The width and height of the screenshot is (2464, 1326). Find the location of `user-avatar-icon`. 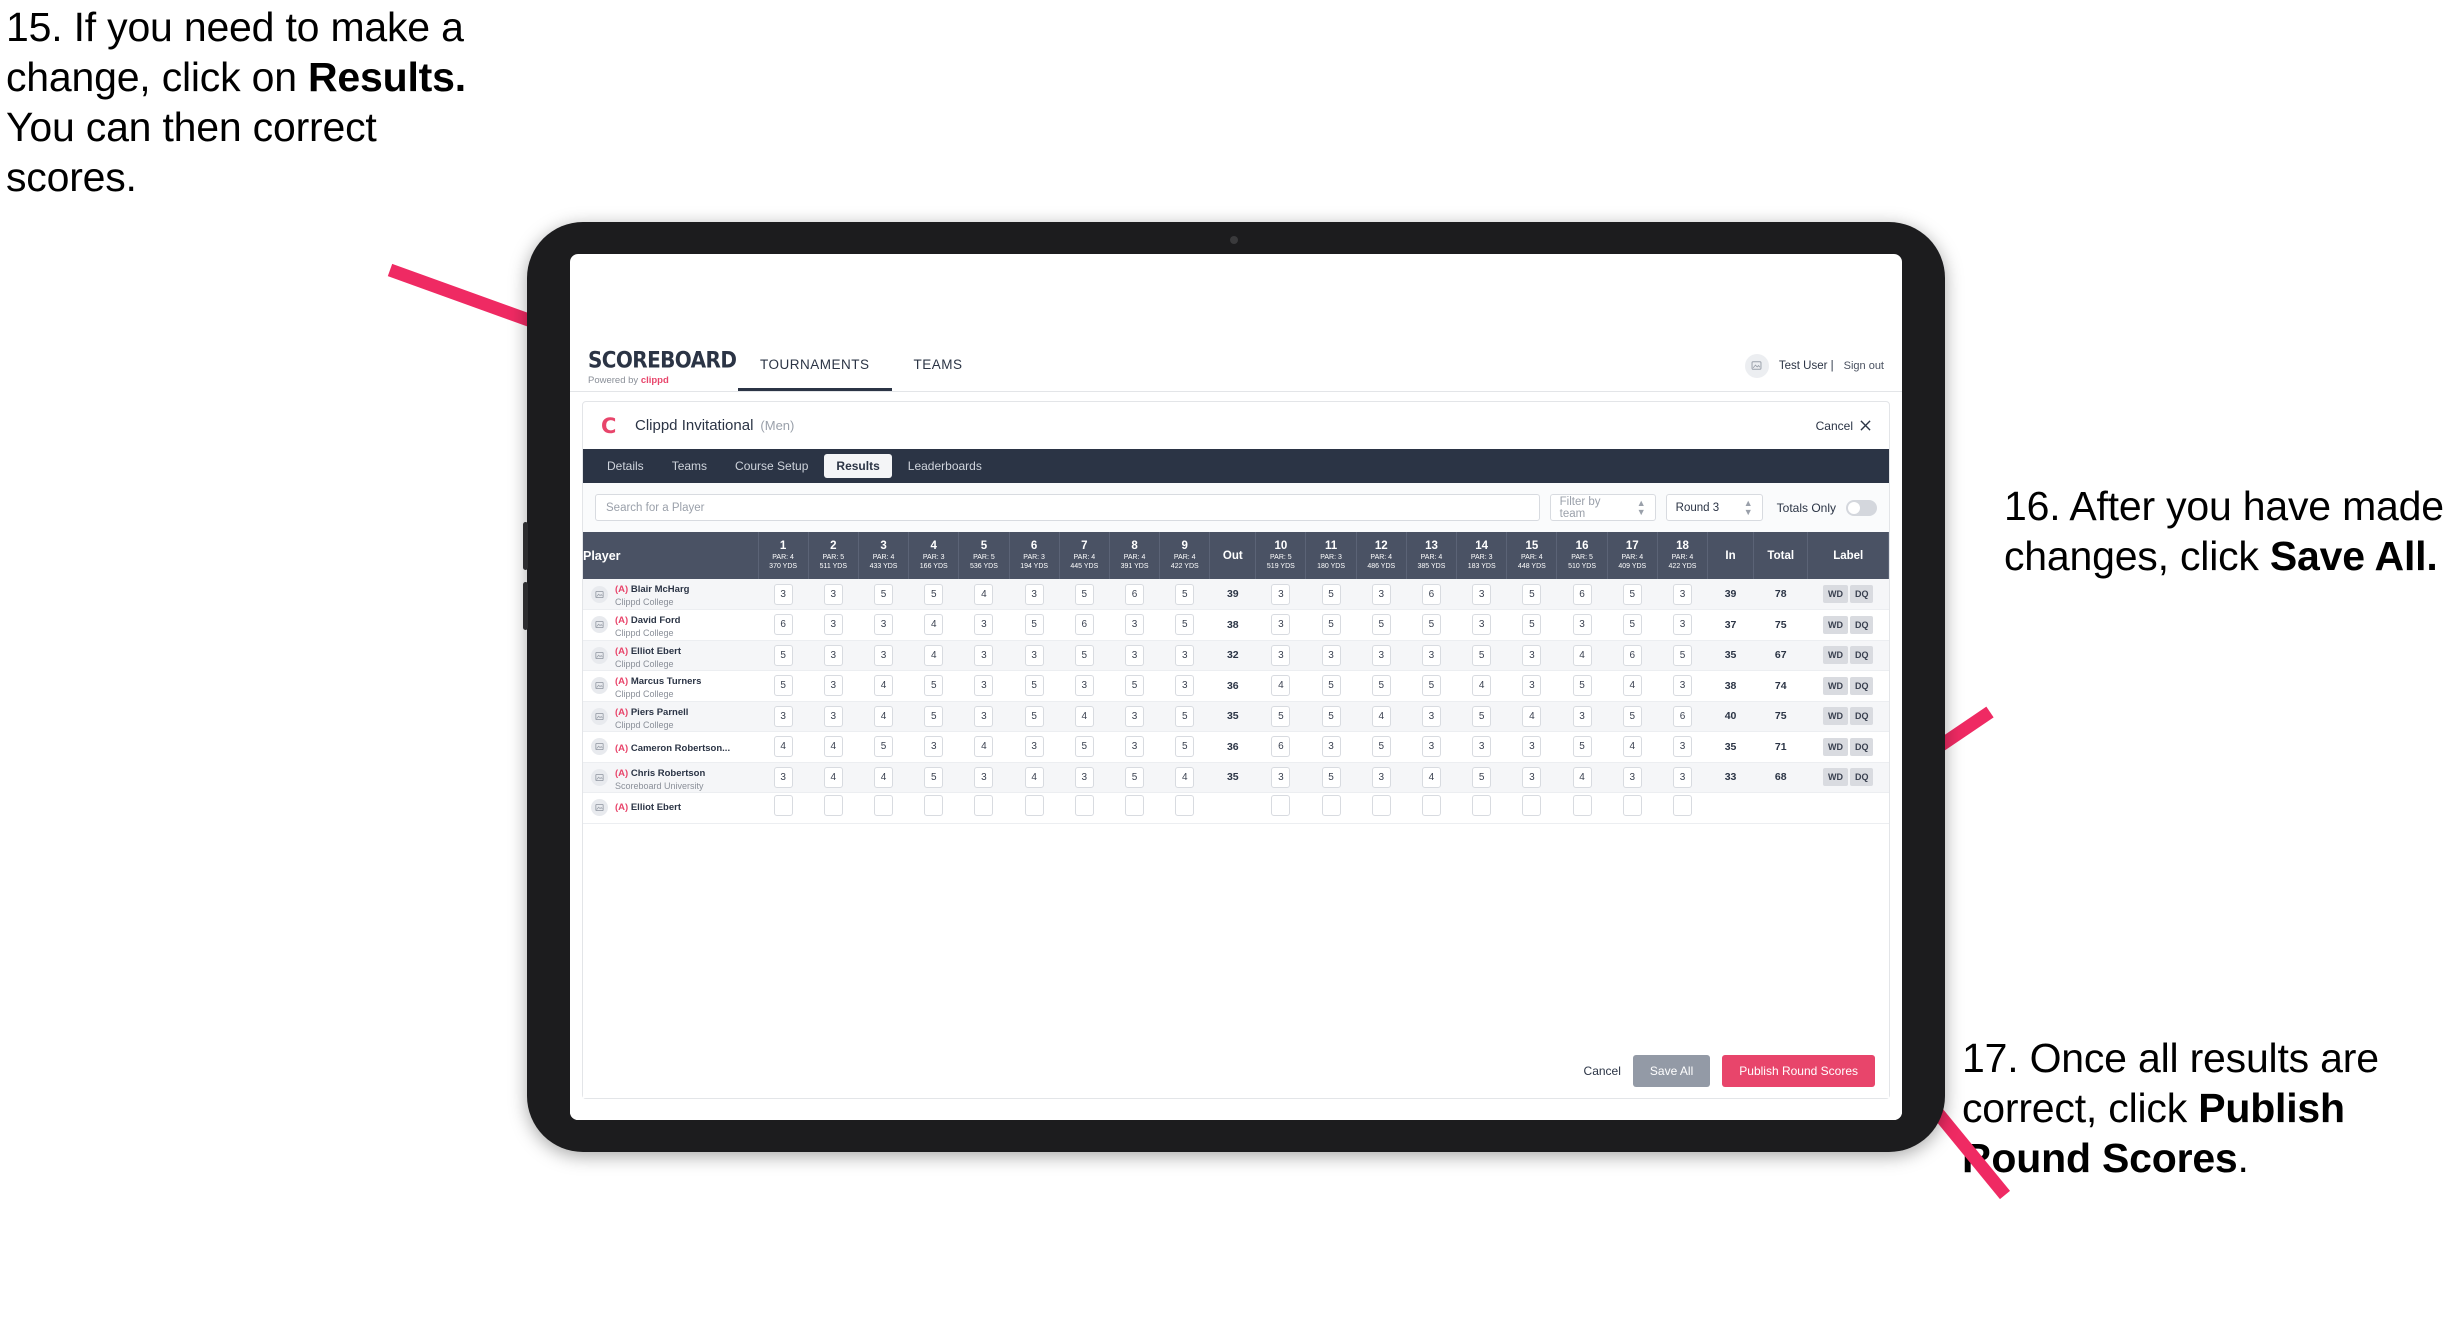

user-avatar-icon is located at coordinates (1756, 365).